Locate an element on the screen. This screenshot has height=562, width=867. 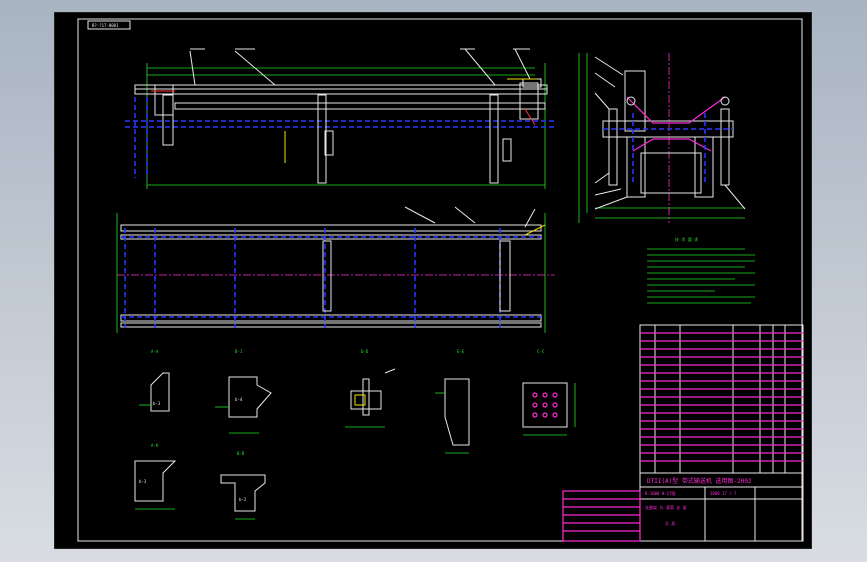
title-drawing-no: B-1000 H-17图 is located at coordinates (660, 493).